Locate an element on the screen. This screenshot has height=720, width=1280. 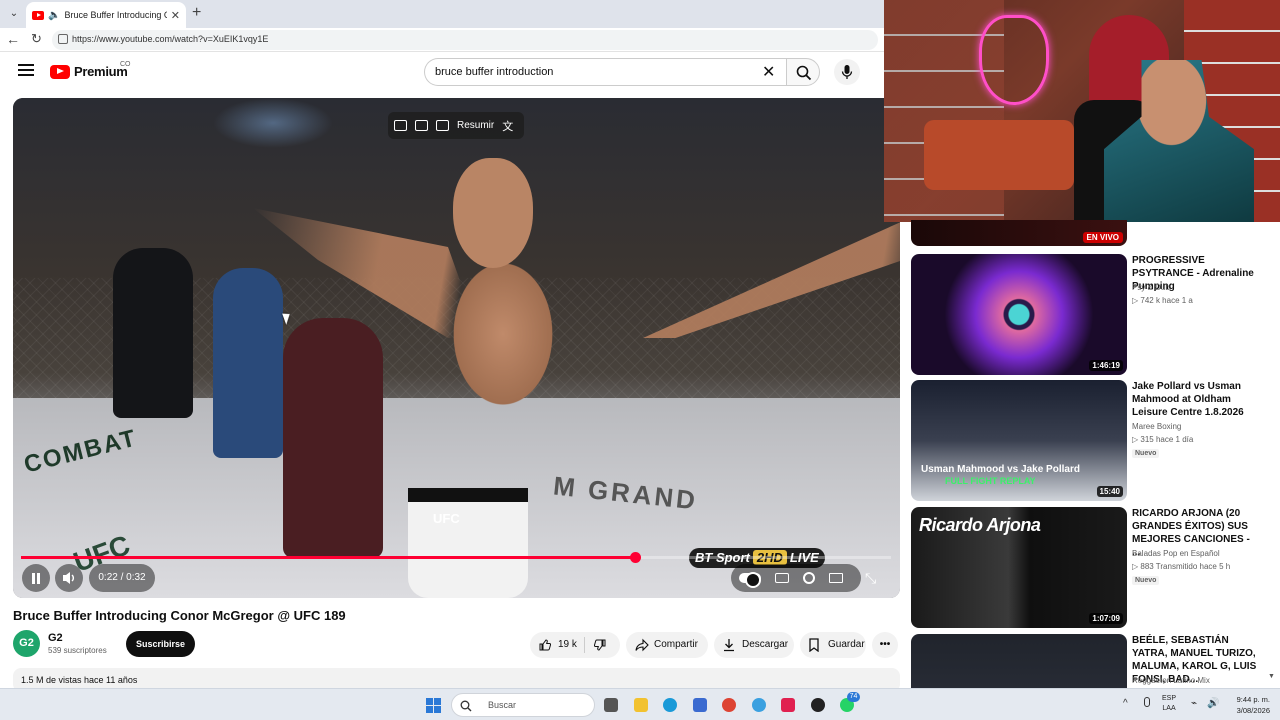
recommendation-thumbnail: Ricardo Arjona 1:07:09 is located at coordinates (1019, 567).